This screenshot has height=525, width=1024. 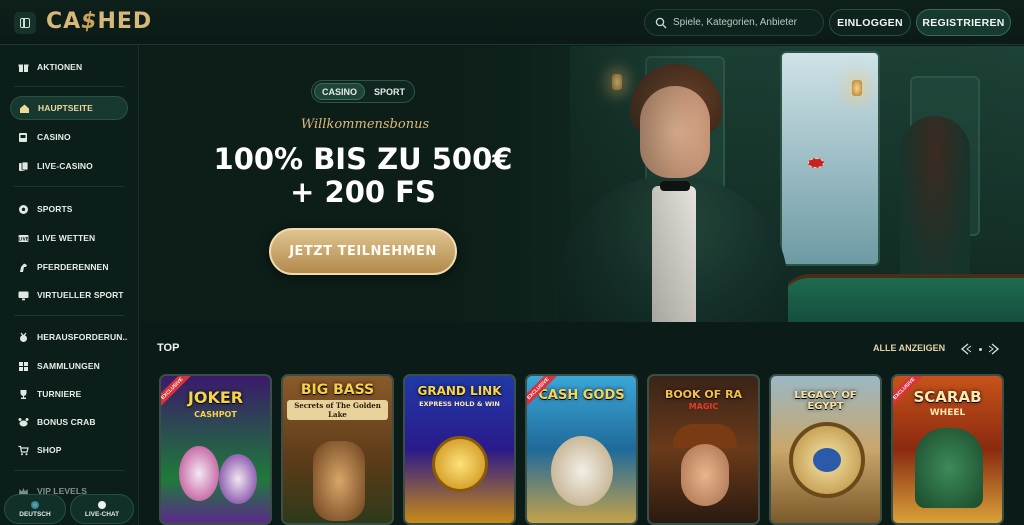 I want to click on sidebar-item-hauptseite: HAUPTSEITE, so click(x=69, y=108).